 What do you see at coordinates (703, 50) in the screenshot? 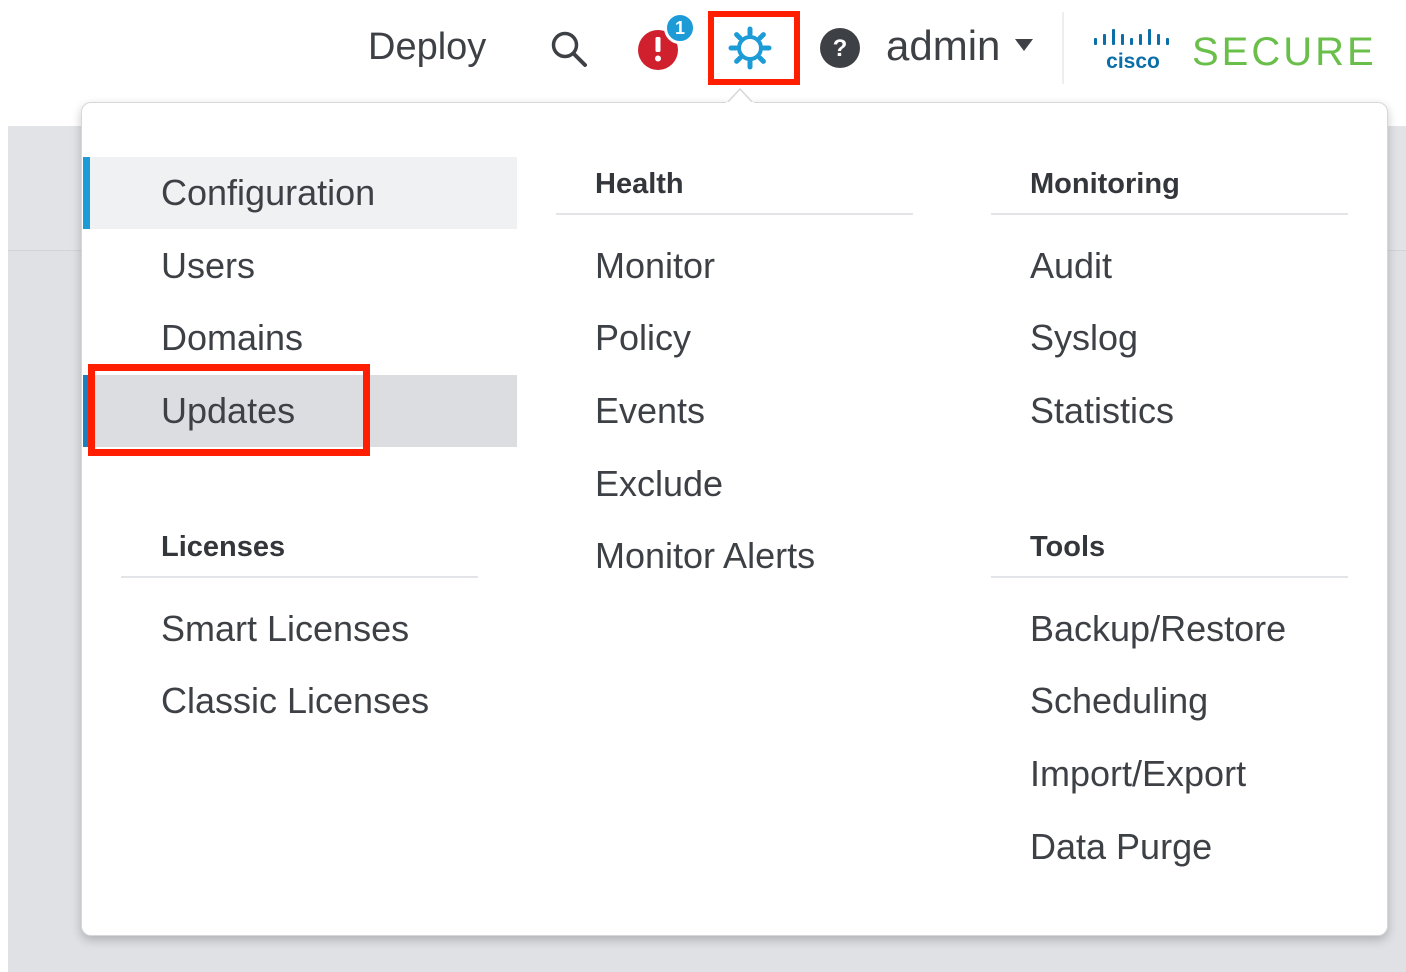
I see `top-header: Deploy 1 ? admin cisco SECURE` at bounding box center [703, 50].